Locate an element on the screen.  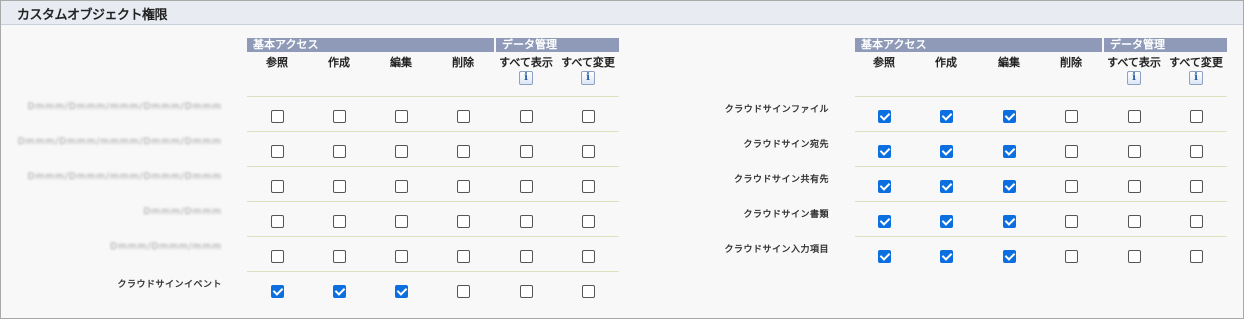
object-label: Dmmm/Dmmm/mmm is located at coordinates (166, 247).